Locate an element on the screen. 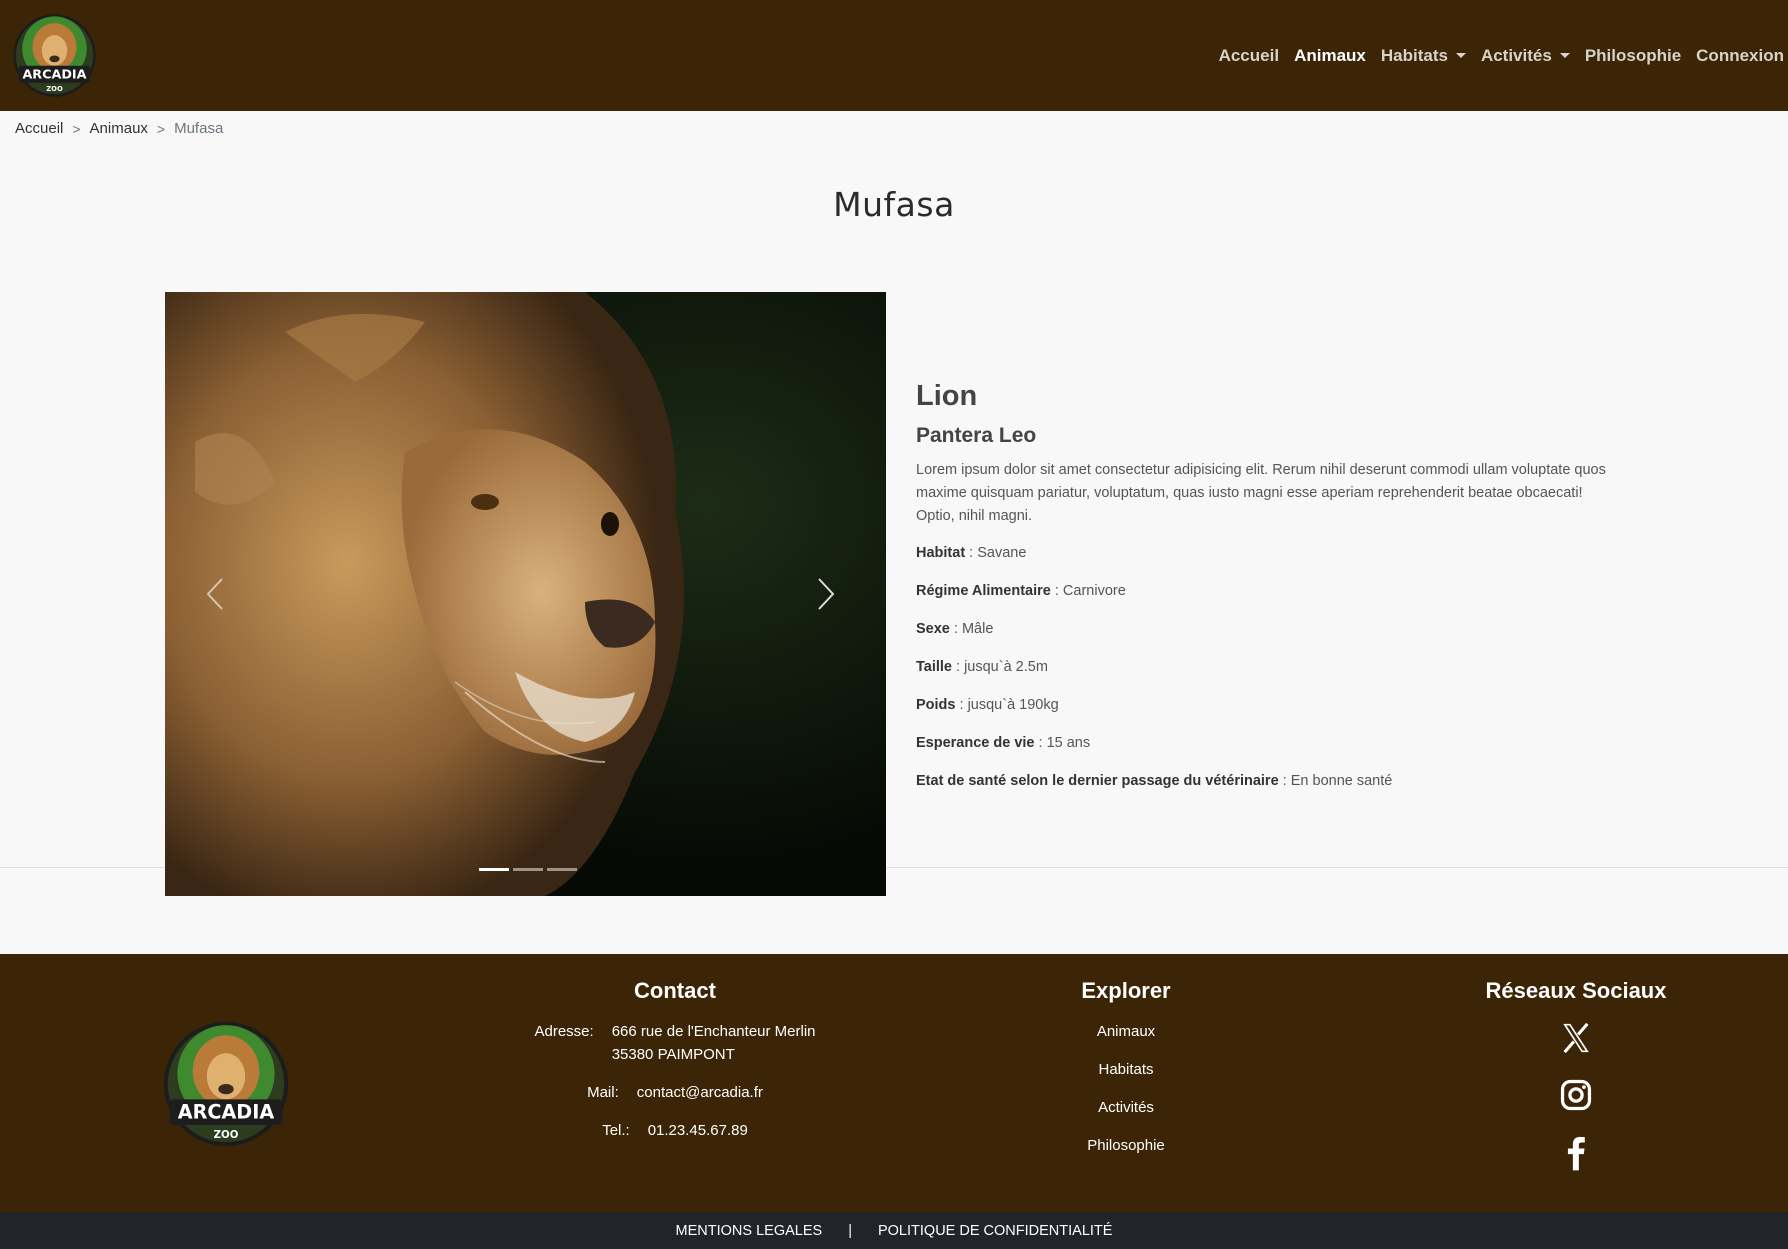  nav-accueil-label: Accueil is located at coordinates (1249, 55).